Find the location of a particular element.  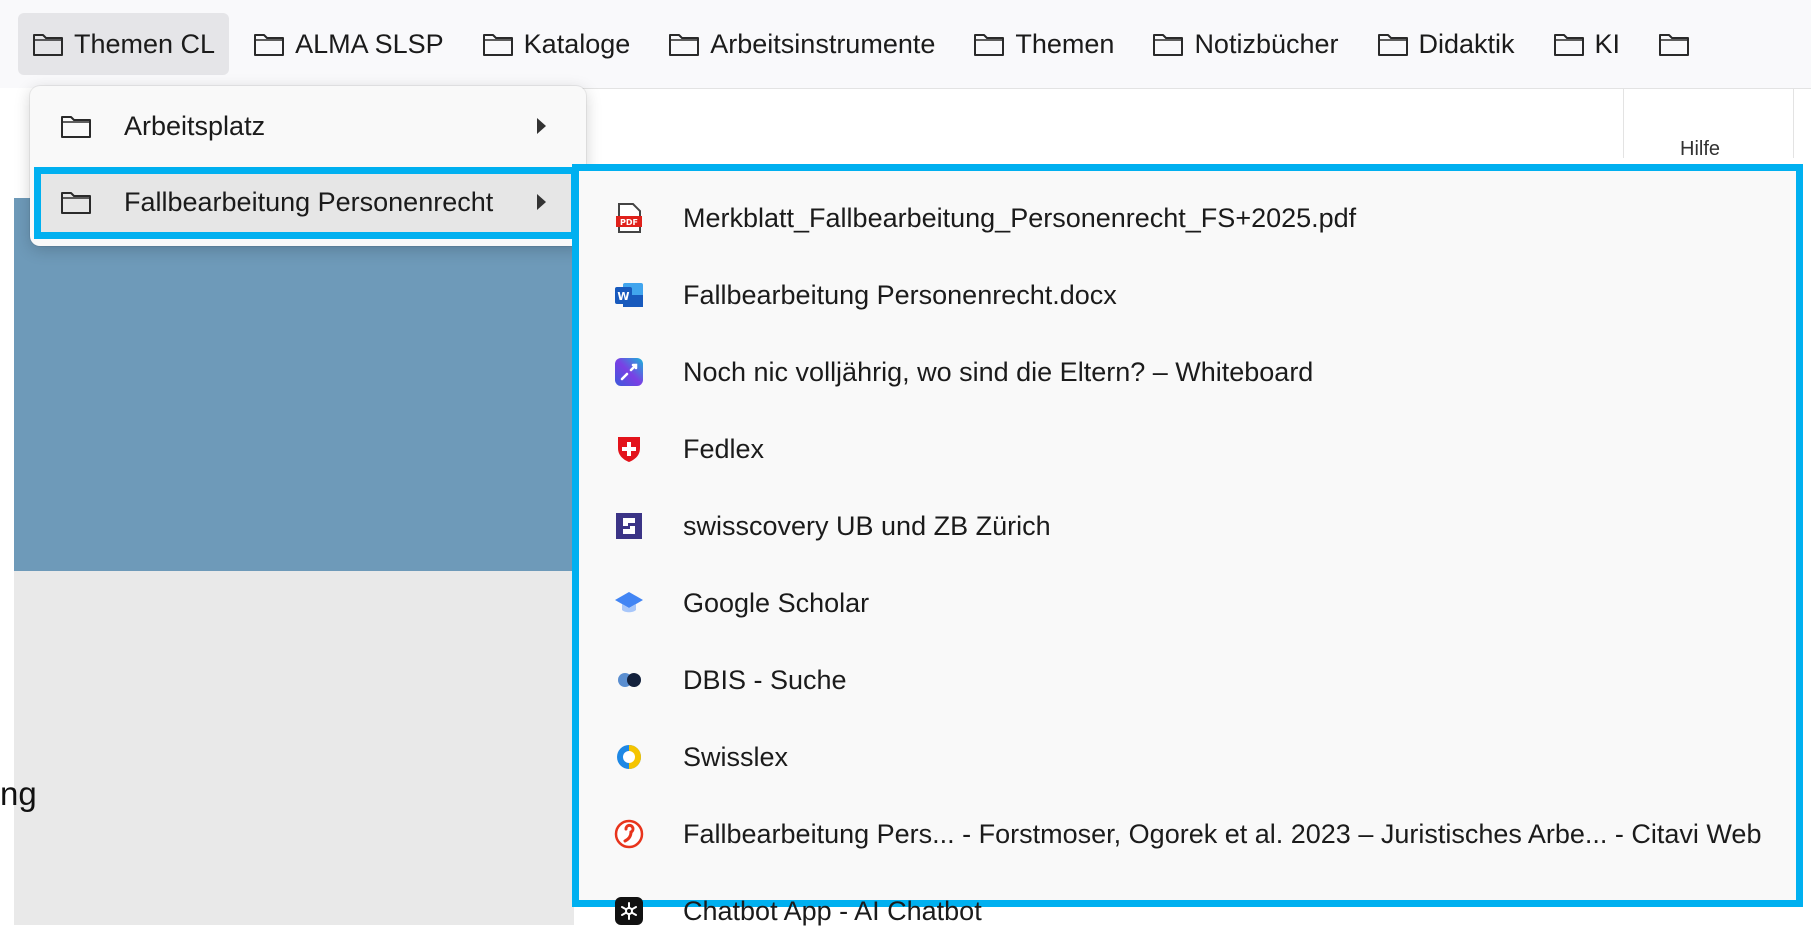

pdf-icon: PDF is located at coordinates (629, 218).